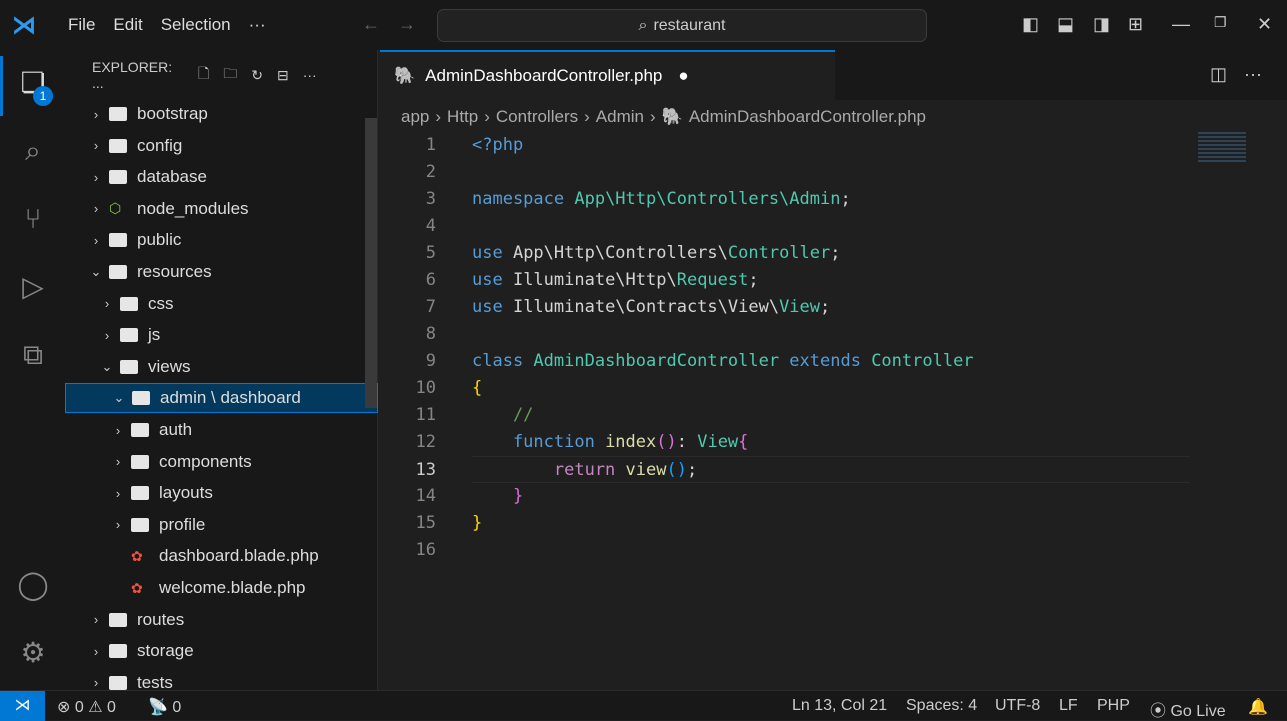 This screenshot has height=721, width=1287. What do you see at coordinates (221, 620) in the screenshot?
I see `tree-item: › routes` at bounding box center [221, 620].